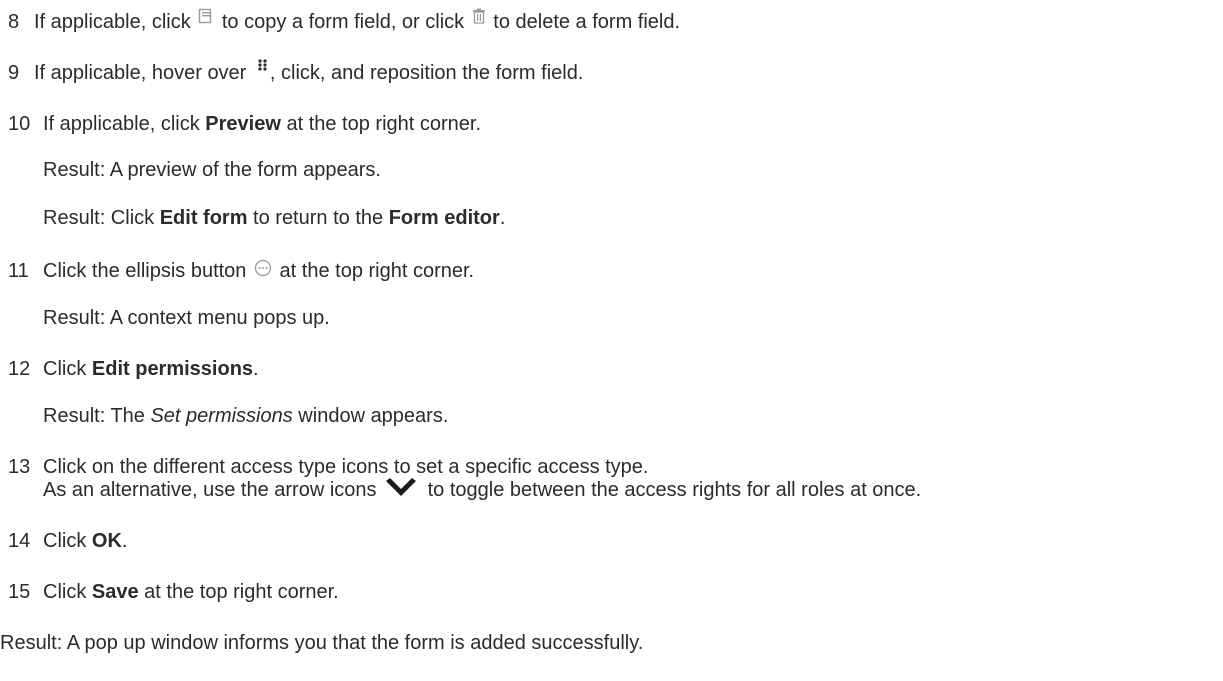 Image resolution: width=1223 pixels, height=681 pixels. What do you see at coordinates (401, 486) in the screenshot?
I see `chevron-down-icon` at bounding box center [401, 486].